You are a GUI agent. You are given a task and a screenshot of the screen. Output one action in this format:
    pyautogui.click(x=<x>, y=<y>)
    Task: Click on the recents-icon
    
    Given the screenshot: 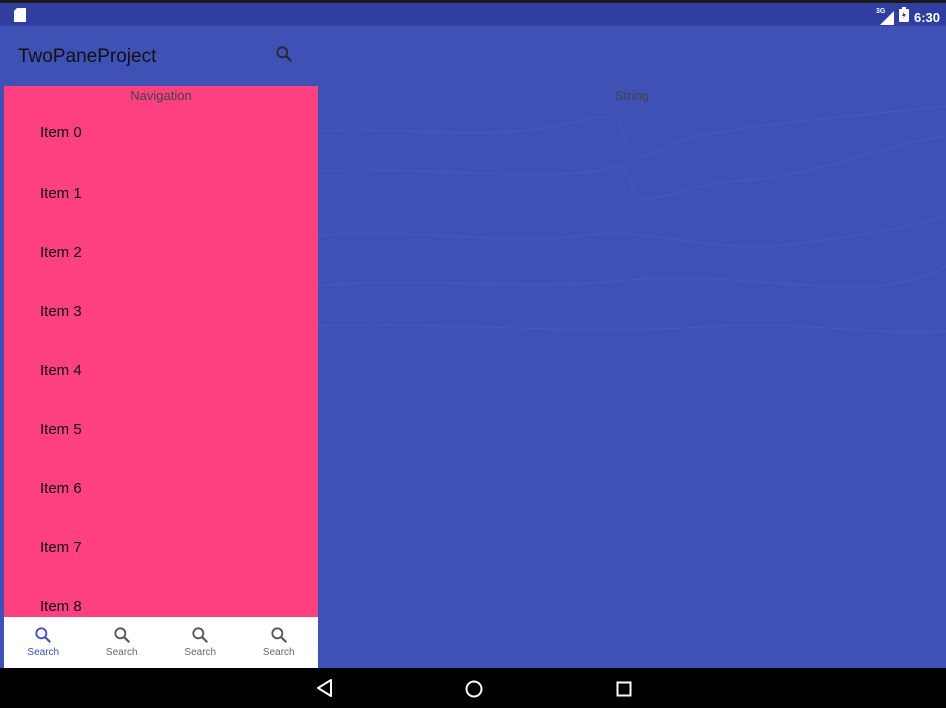 What is the action you would take?
    pyautogui.click(x=624, y=689)
    